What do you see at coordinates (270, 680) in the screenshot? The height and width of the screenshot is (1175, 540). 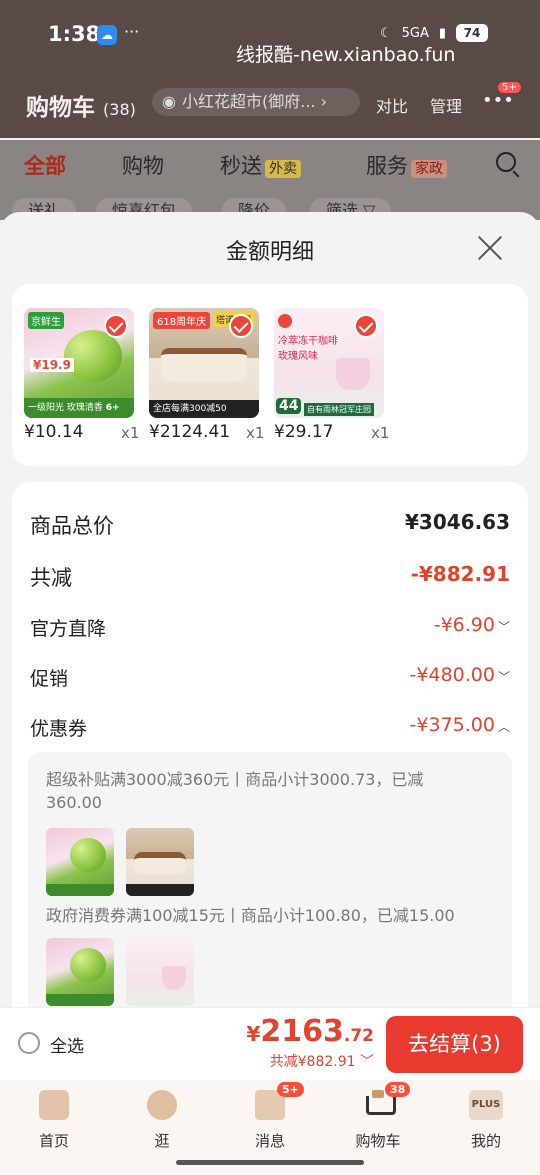 I see `promo-row: 促销 -¥480.00 ﹀` at bounding box center [270, 680].